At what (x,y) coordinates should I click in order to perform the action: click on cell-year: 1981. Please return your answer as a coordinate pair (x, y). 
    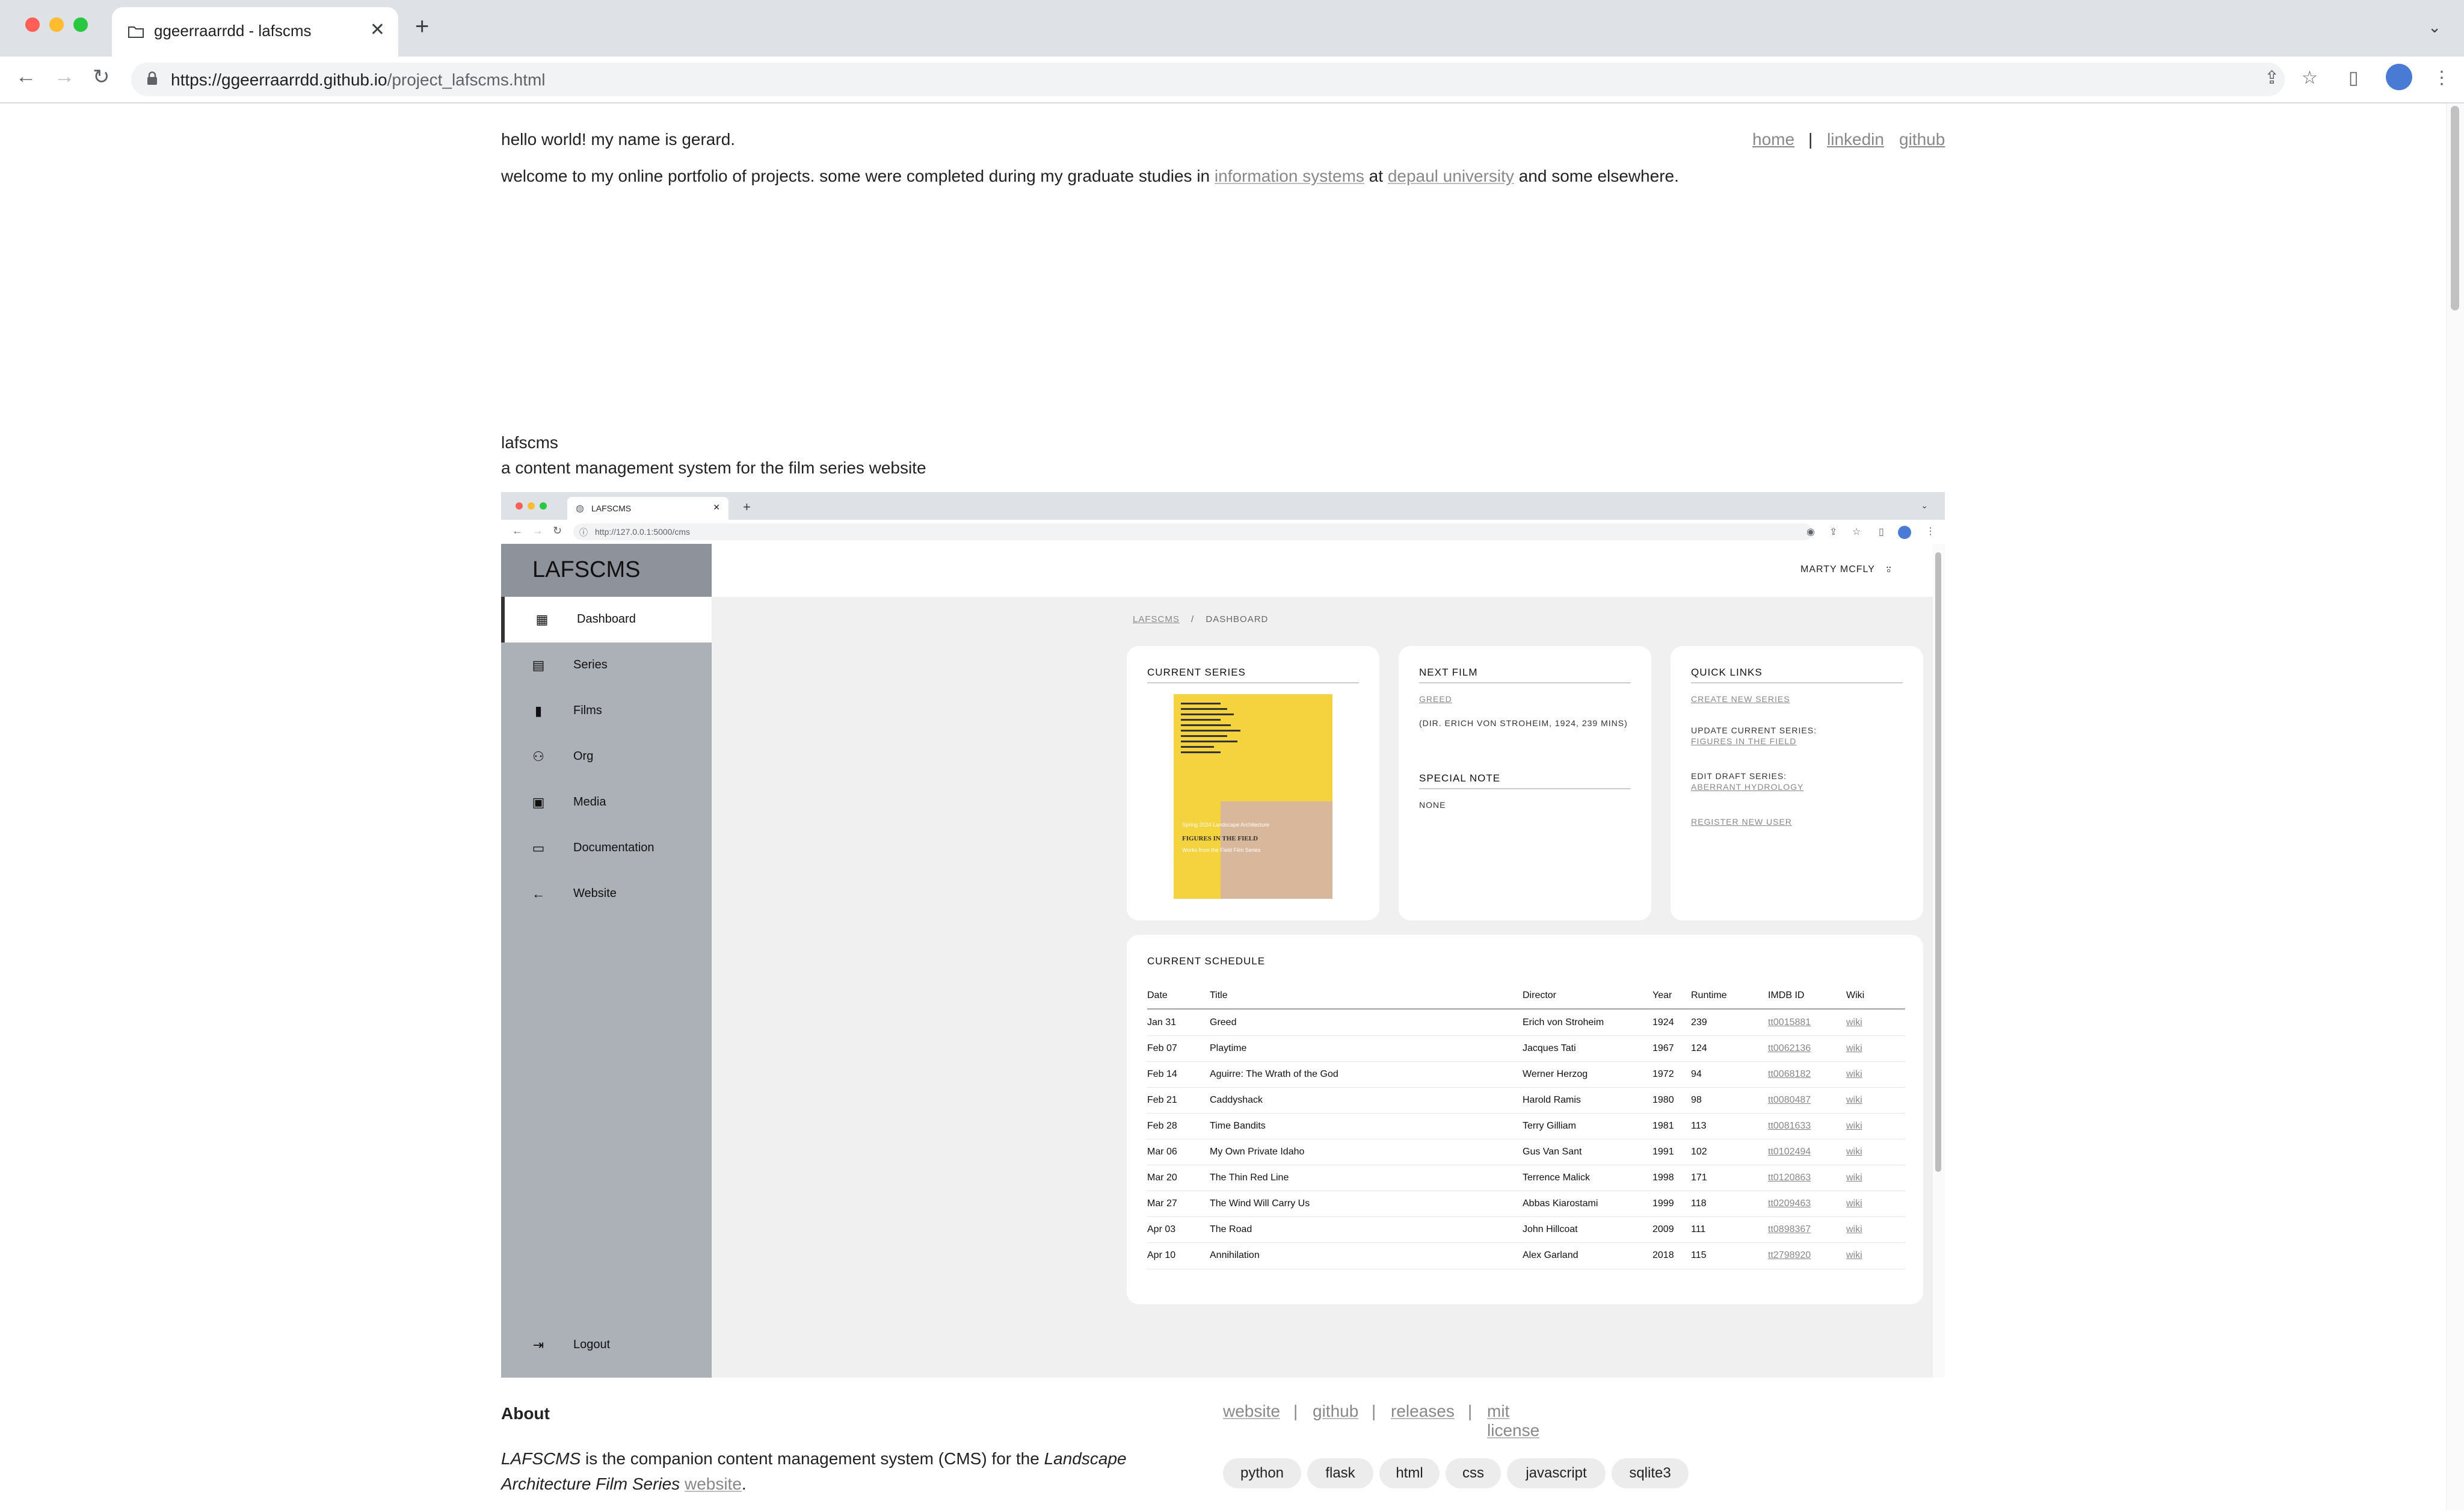
    Looking at the image, I should click on (1663, 1126).